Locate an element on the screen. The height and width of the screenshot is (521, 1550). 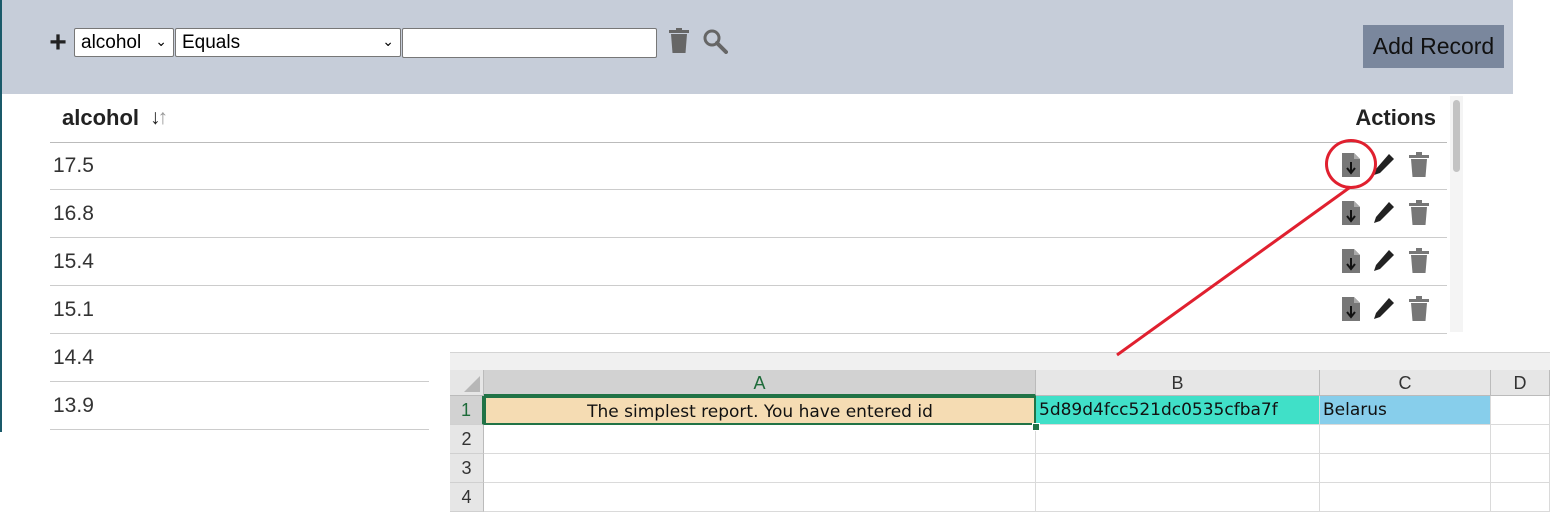
search-icon is located at coordinates (715, 41).